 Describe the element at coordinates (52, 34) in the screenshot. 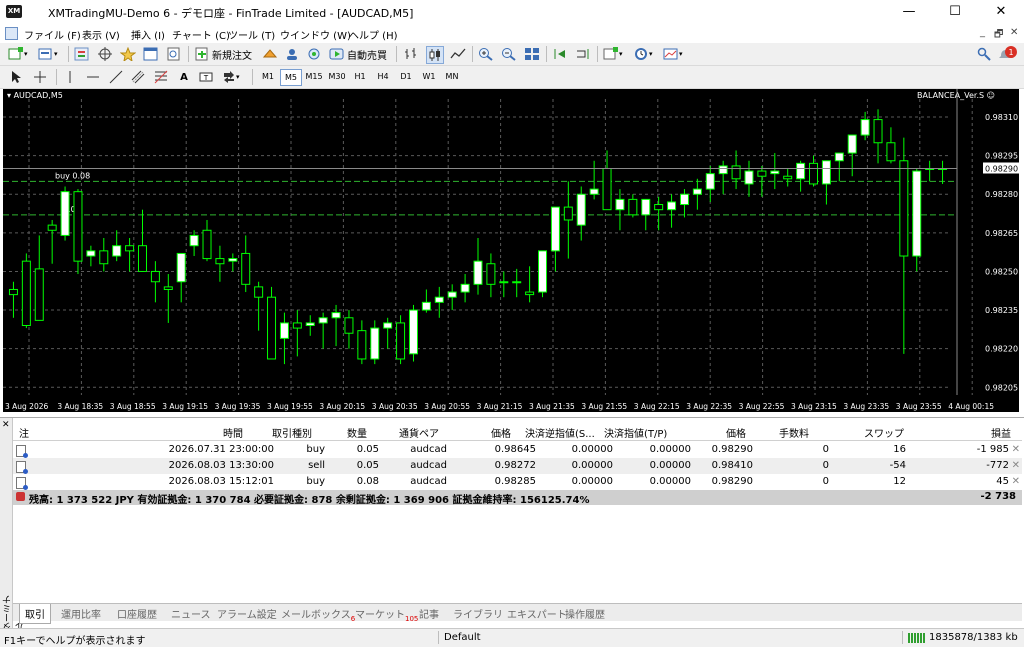

I see `menu-file: ファイル (F)` at that location.